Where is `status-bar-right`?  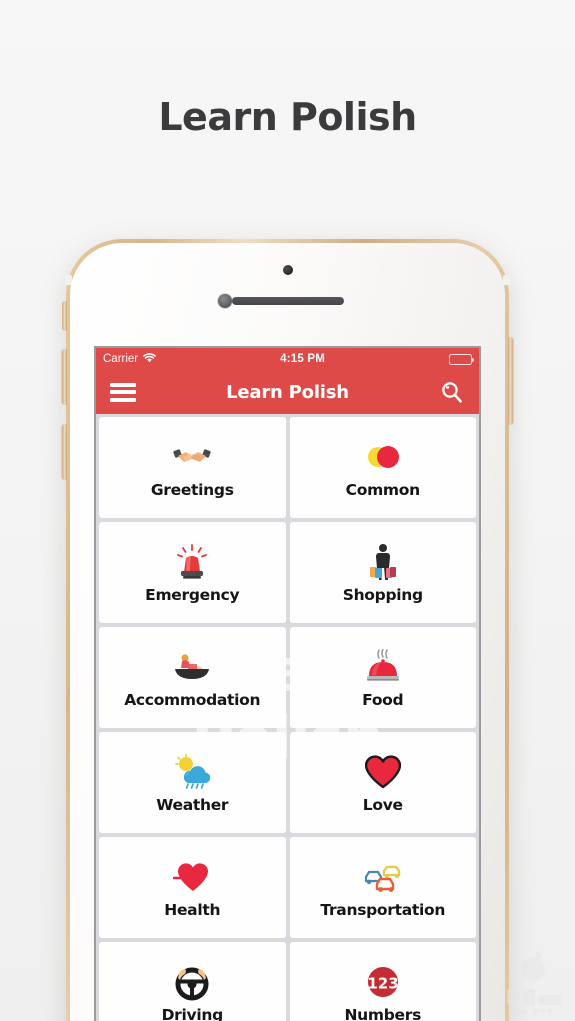
status-bar-right is located at coordinates (462, 359).